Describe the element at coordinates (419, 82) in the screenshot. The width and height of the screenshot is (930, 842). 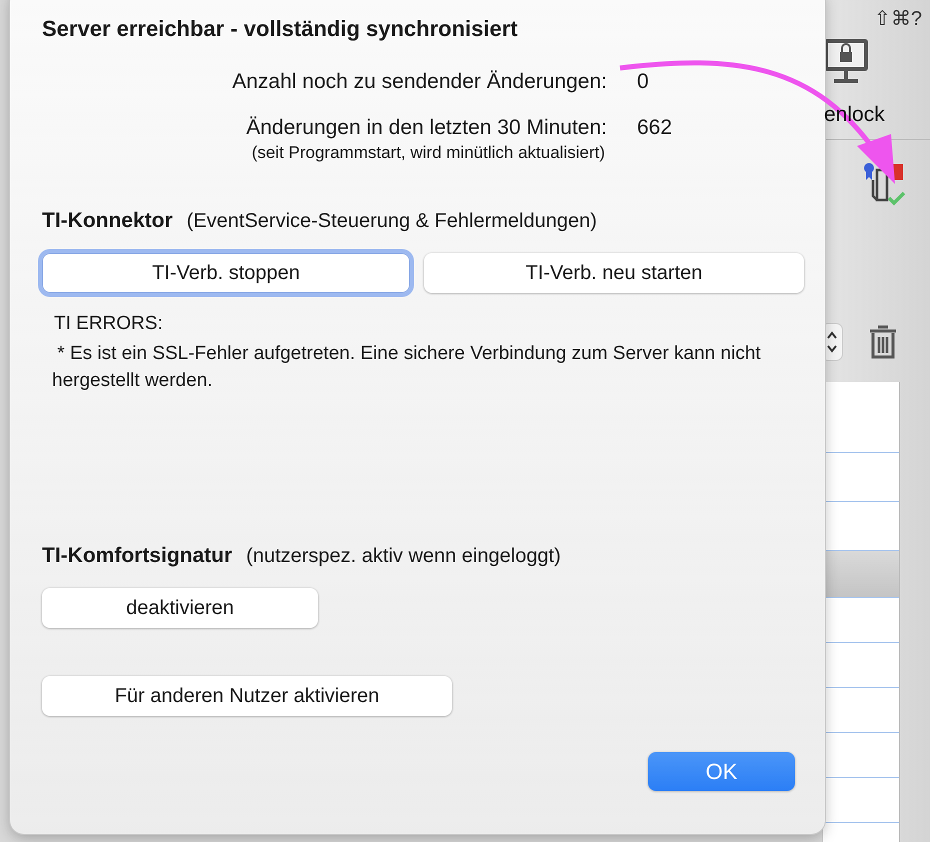
I see `stat-label: Anzahl noch zu sendender Änderungen:` at that location.